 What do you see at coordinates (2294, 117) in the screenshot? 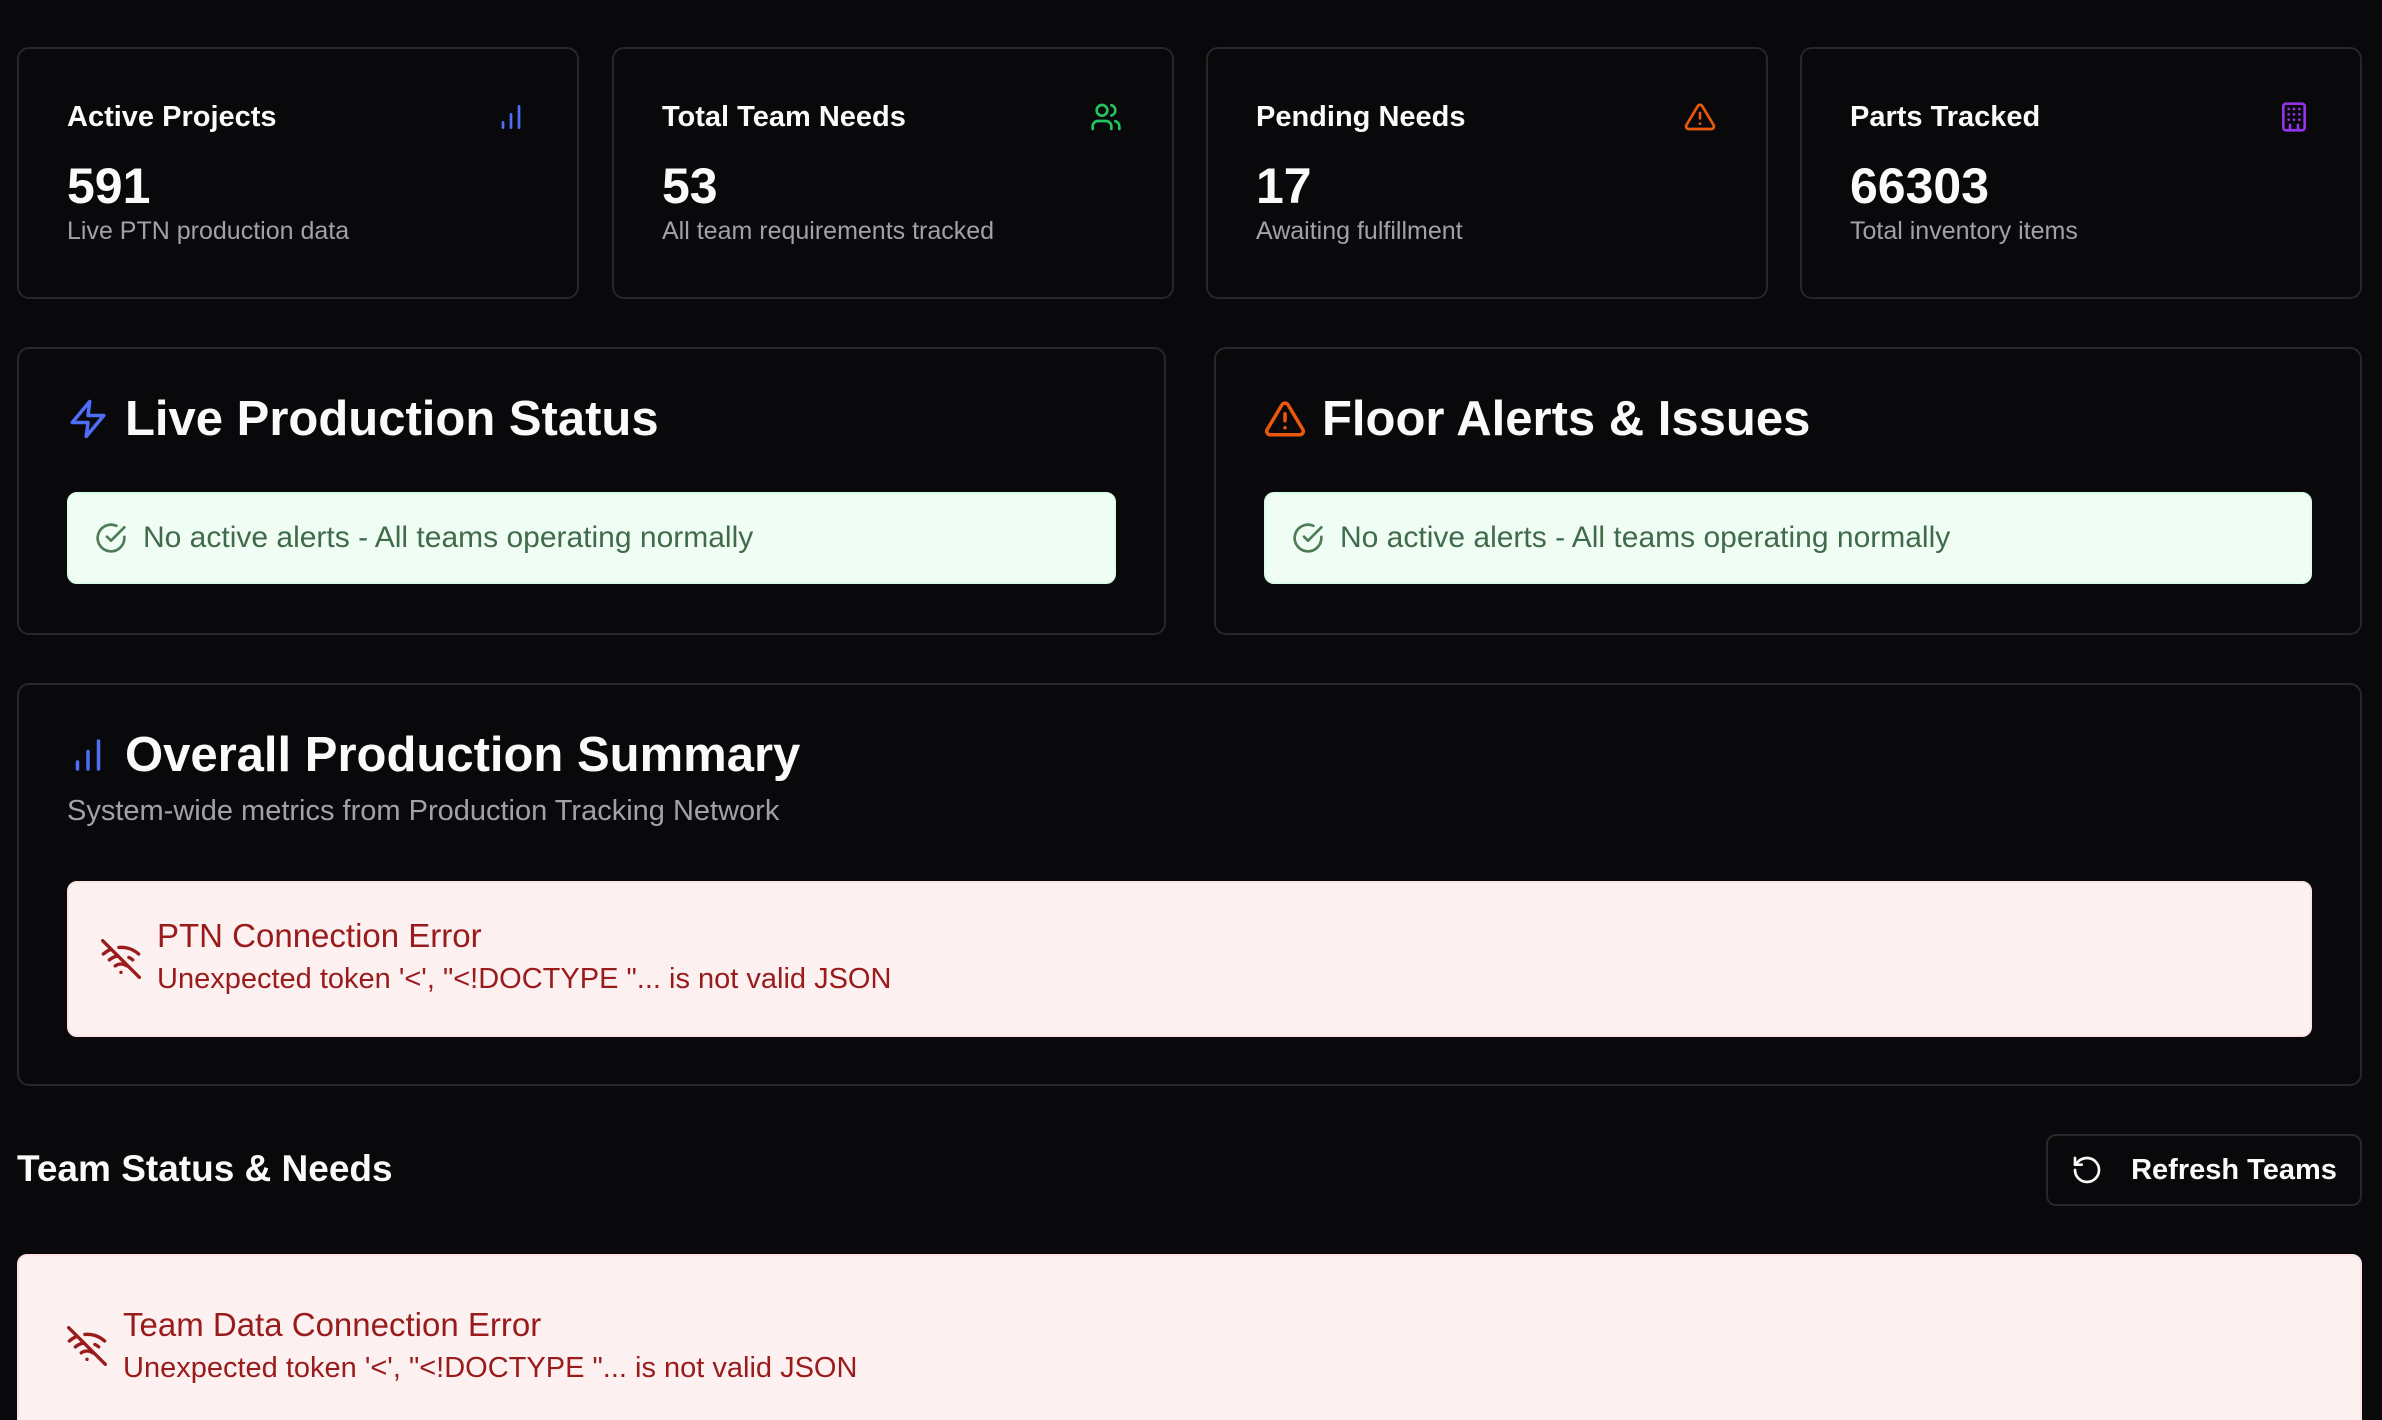
I see `building-icon` at bounding box center [2294, 117].